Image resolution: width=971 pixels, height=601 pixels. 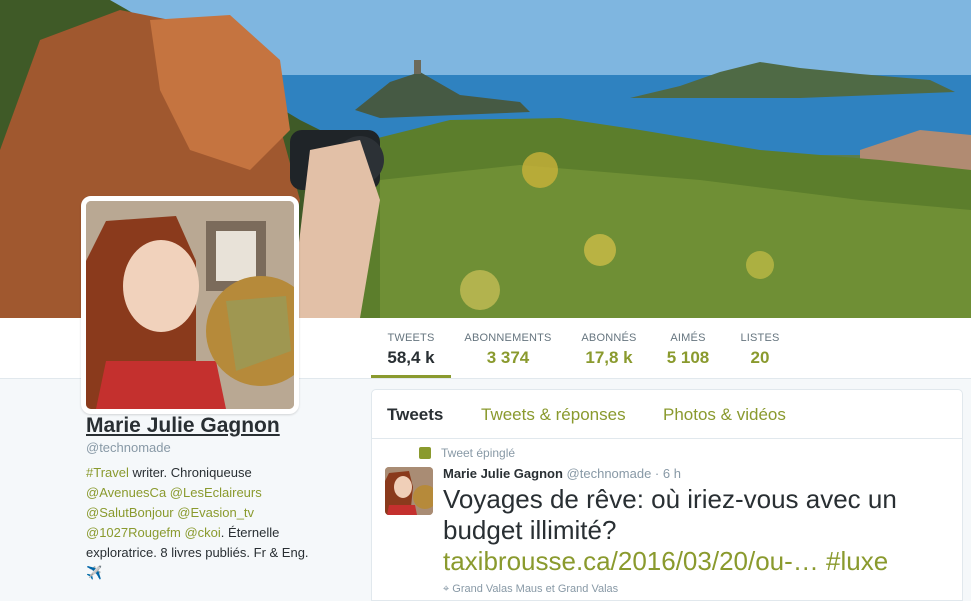 I want to click on stat-label: TWEETS, so click(x=411, y=338).